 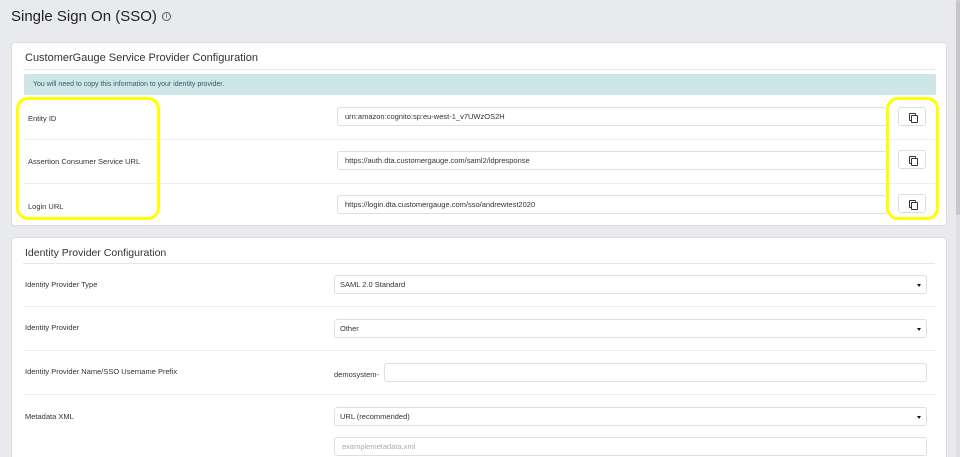 I want to click on page-title: Single Sign On (SSO) i, so click(x=91, y=16).